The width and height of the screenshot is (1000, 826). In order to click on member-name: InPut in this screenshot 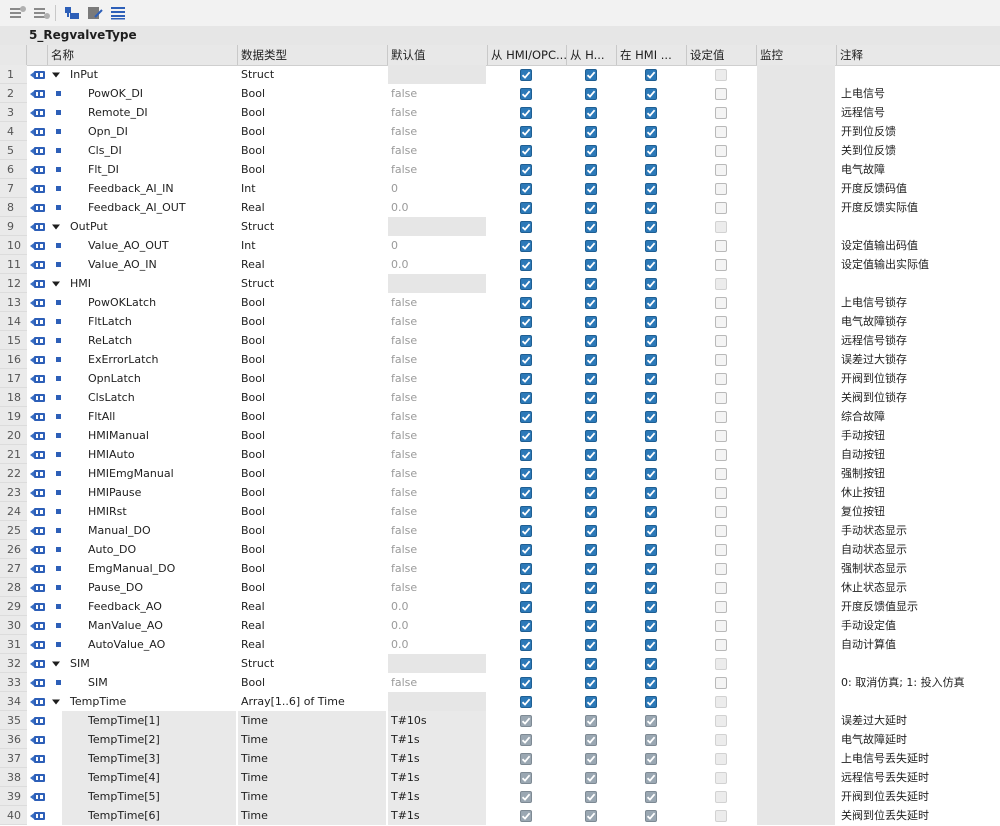, I will do `click(149, 74)`.